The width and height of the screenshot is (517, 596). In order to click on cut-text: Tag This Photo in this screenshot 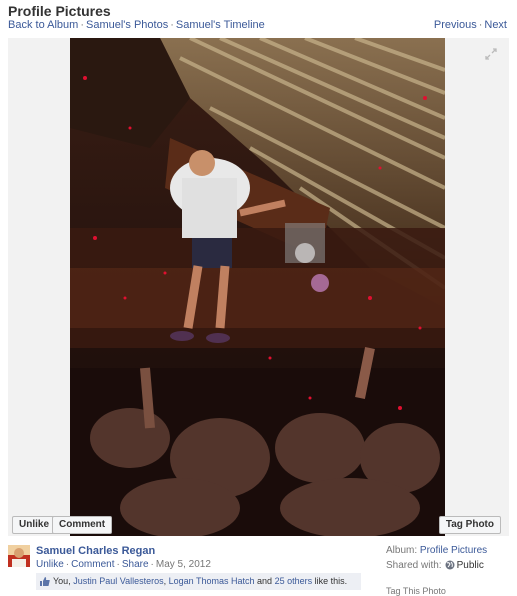, I will do `click(416, 591)`.